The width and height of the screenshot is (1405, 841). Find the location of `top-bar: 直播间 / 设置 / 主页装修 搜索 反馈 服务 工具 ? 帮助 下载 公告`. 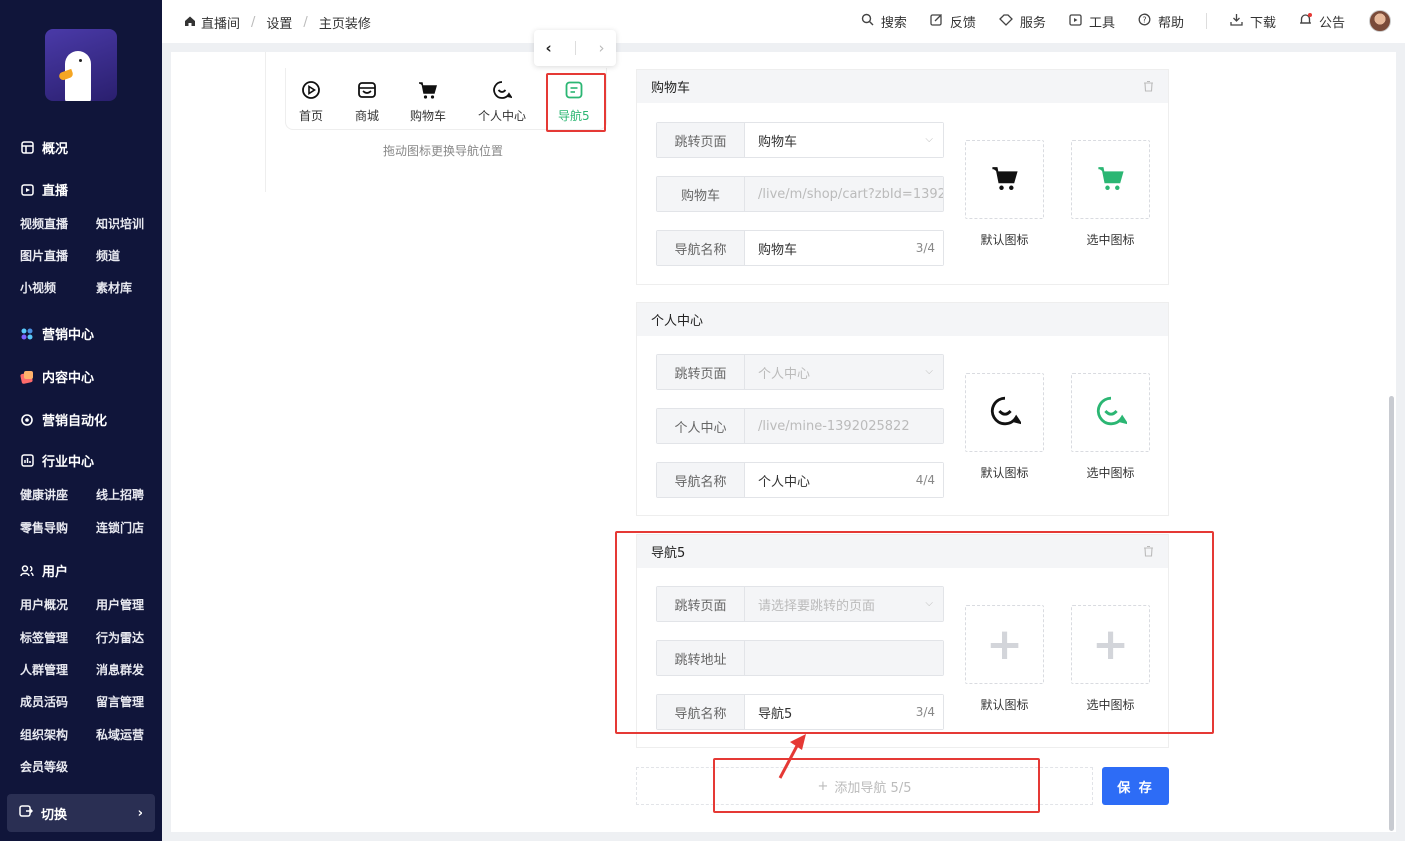

top-bar: 直播间 / 设置 / 主页装修 搜索 反馈 服务 工具 ? 帮助 下载 公告 is located at coordinates (783, 21).